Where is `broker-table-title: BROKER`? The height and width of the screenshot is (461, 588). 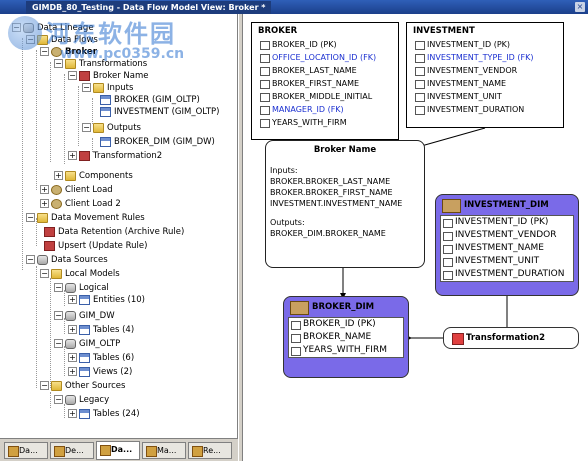
broker-table-title: BROKER is located at coordinates (278, 31).